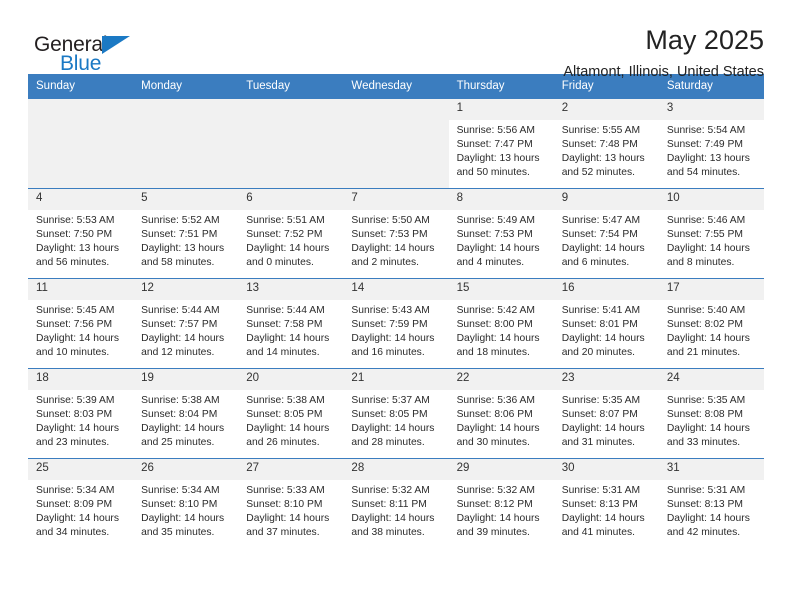 The image size is (792, 612). Describe the element at coordinates (711, 379) in the screenshot. I see `day-number: 24` at that location.